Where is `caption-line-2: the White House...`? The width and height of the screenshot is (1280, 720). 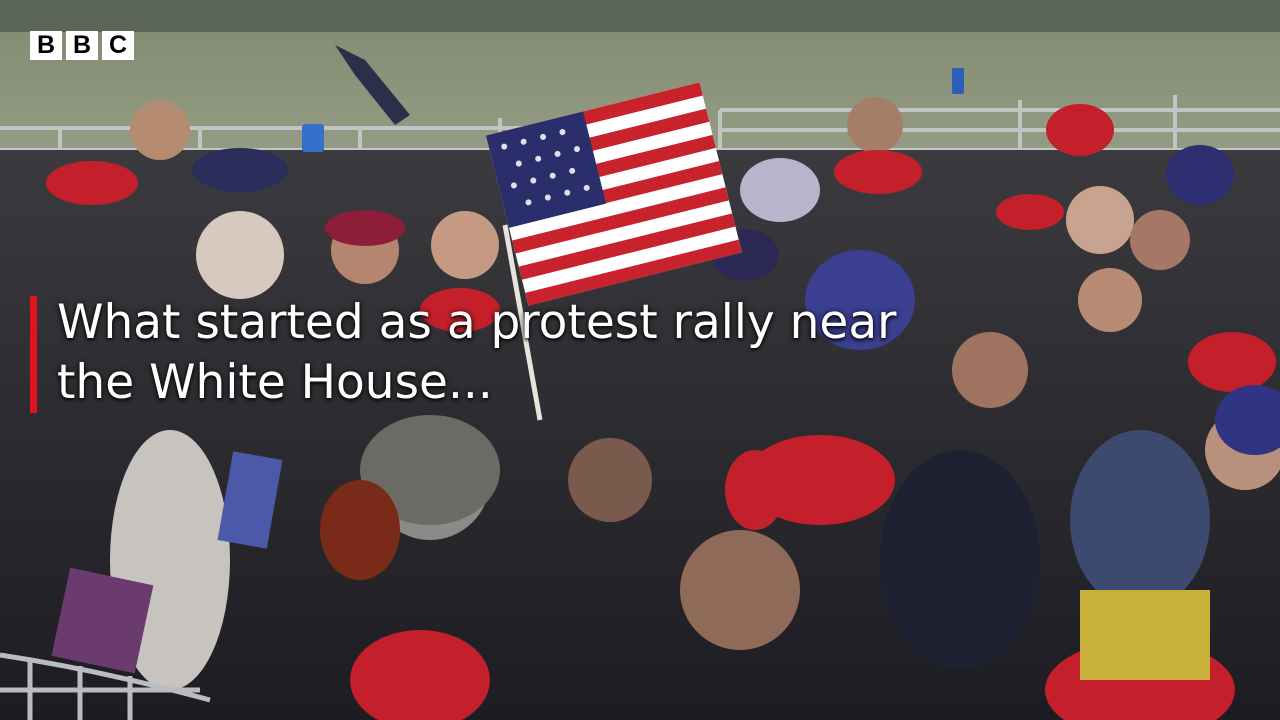
caption-line-2: the White House... is located at coordinates (275, 382).